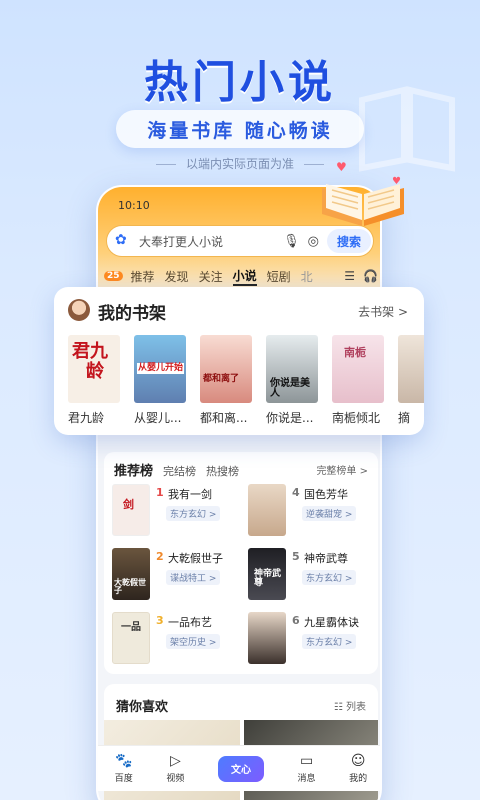 This screenshot has height=800, width=480. What do you see at coordinates (358, 761) in the screenshot?
I see `profile-icon: ☺` at bounding box center [358, 761].